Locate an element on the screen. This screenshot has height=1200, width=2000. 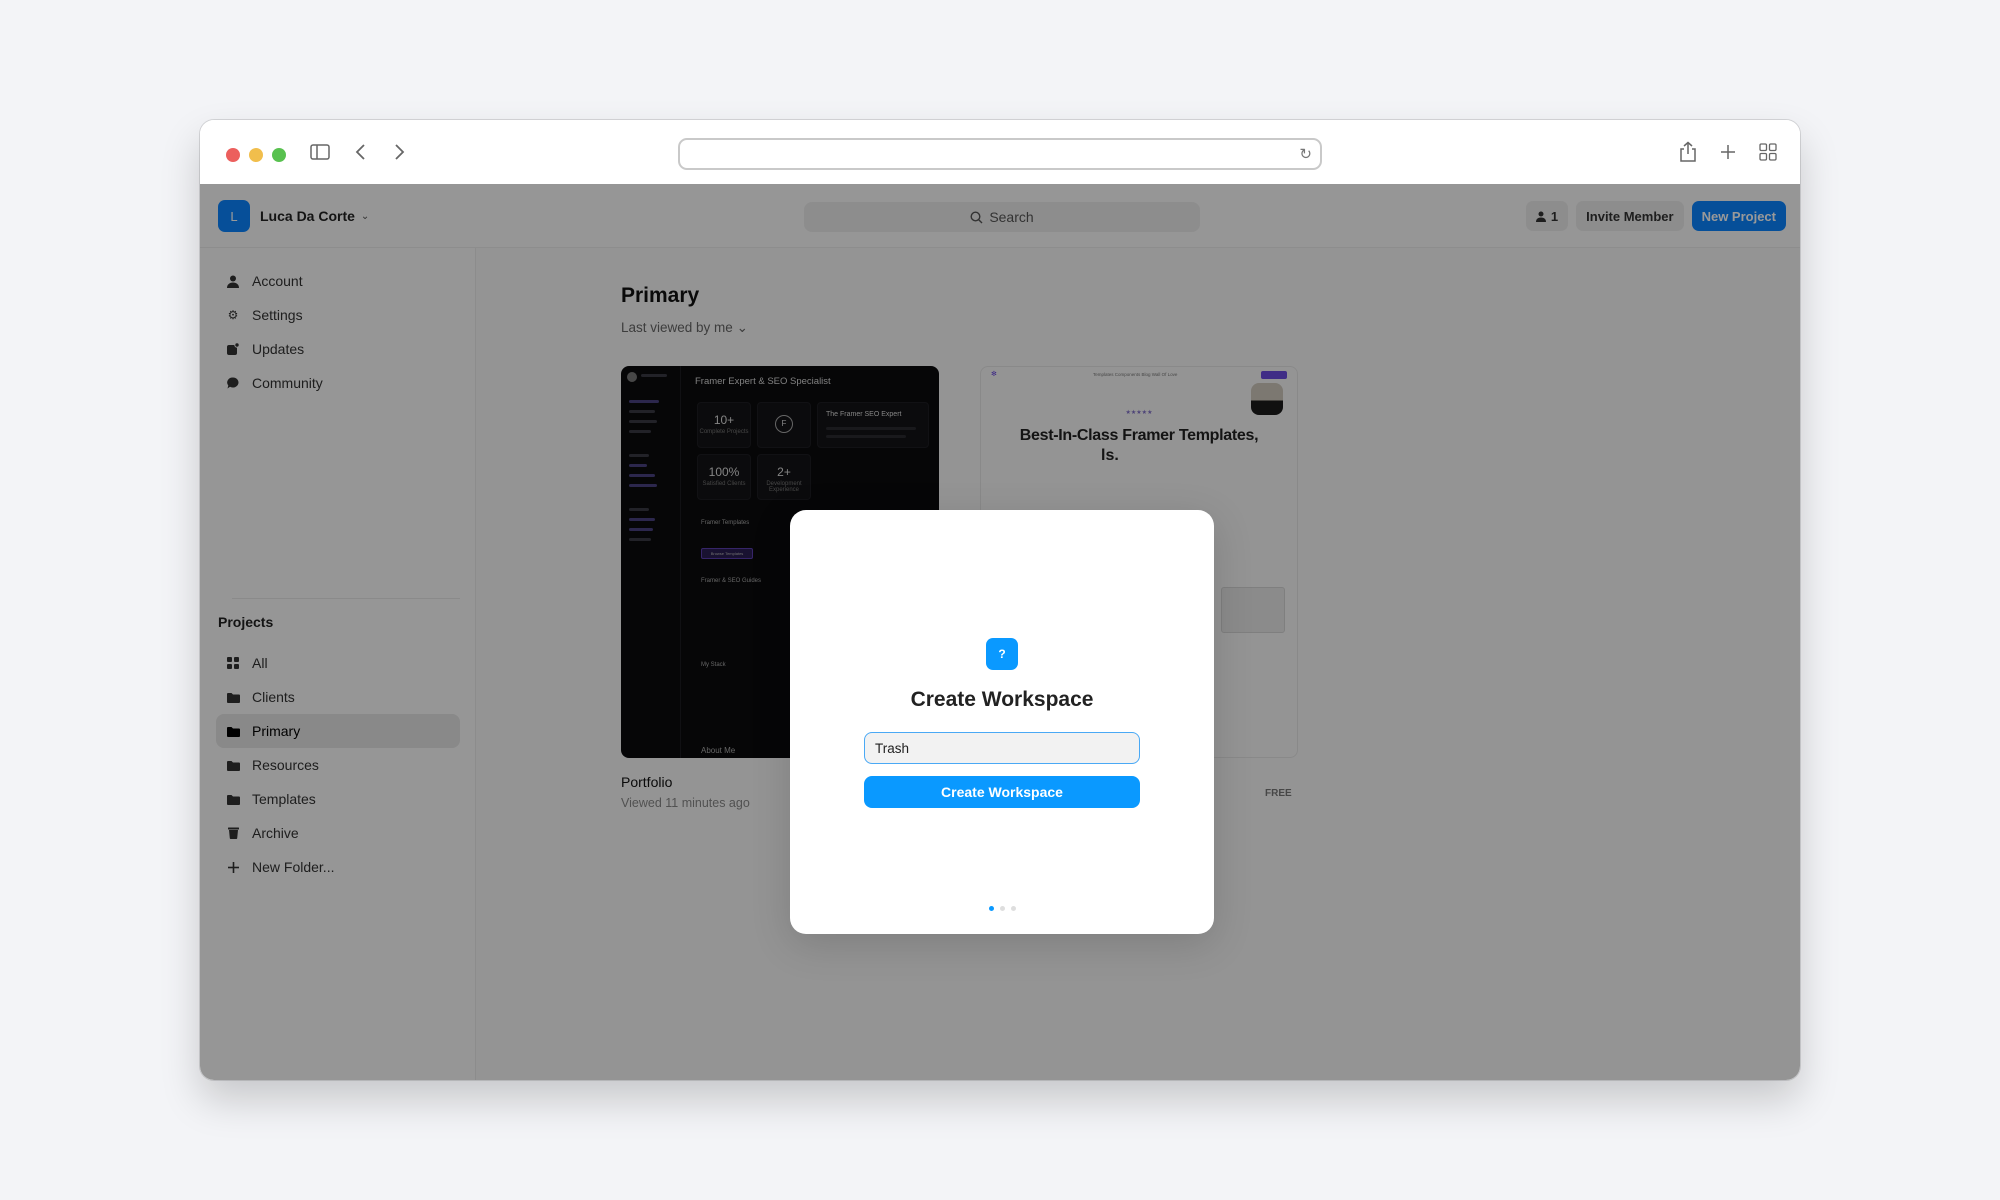
create-workspace-button: Create Workspace is located at coordinates (1002, 792).